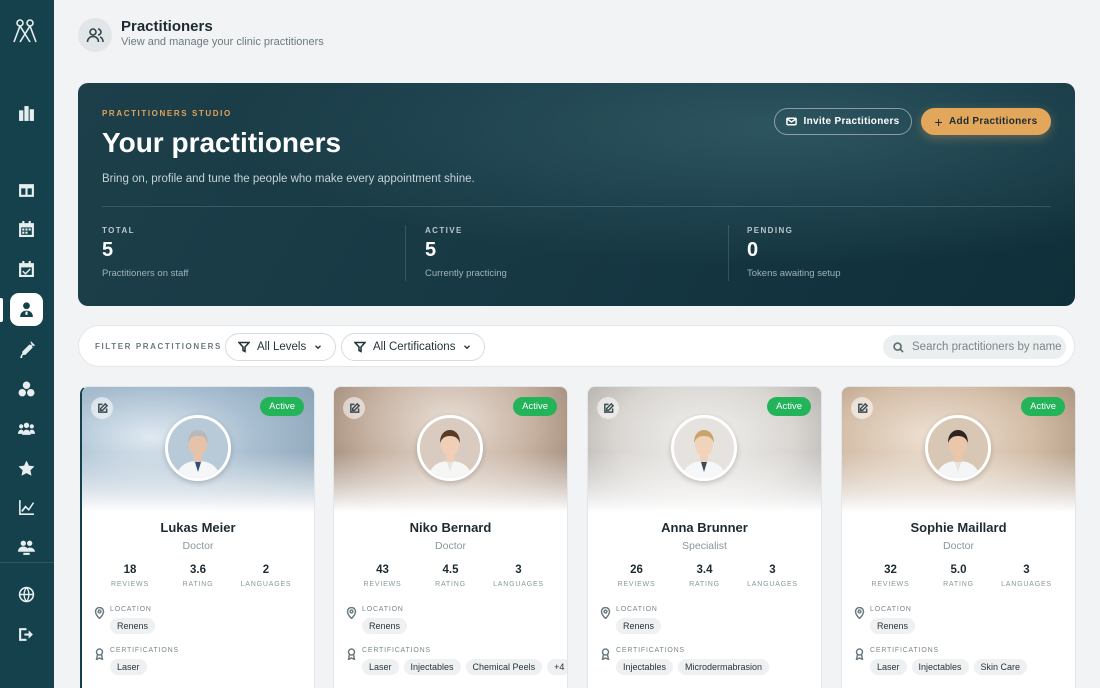 Image resolution: width=1100 pixels, height=688 pixels. What do you see at coordinates (360, 347) in the screenshot?
I see `filter-icon` at bounding box center [360, 347].